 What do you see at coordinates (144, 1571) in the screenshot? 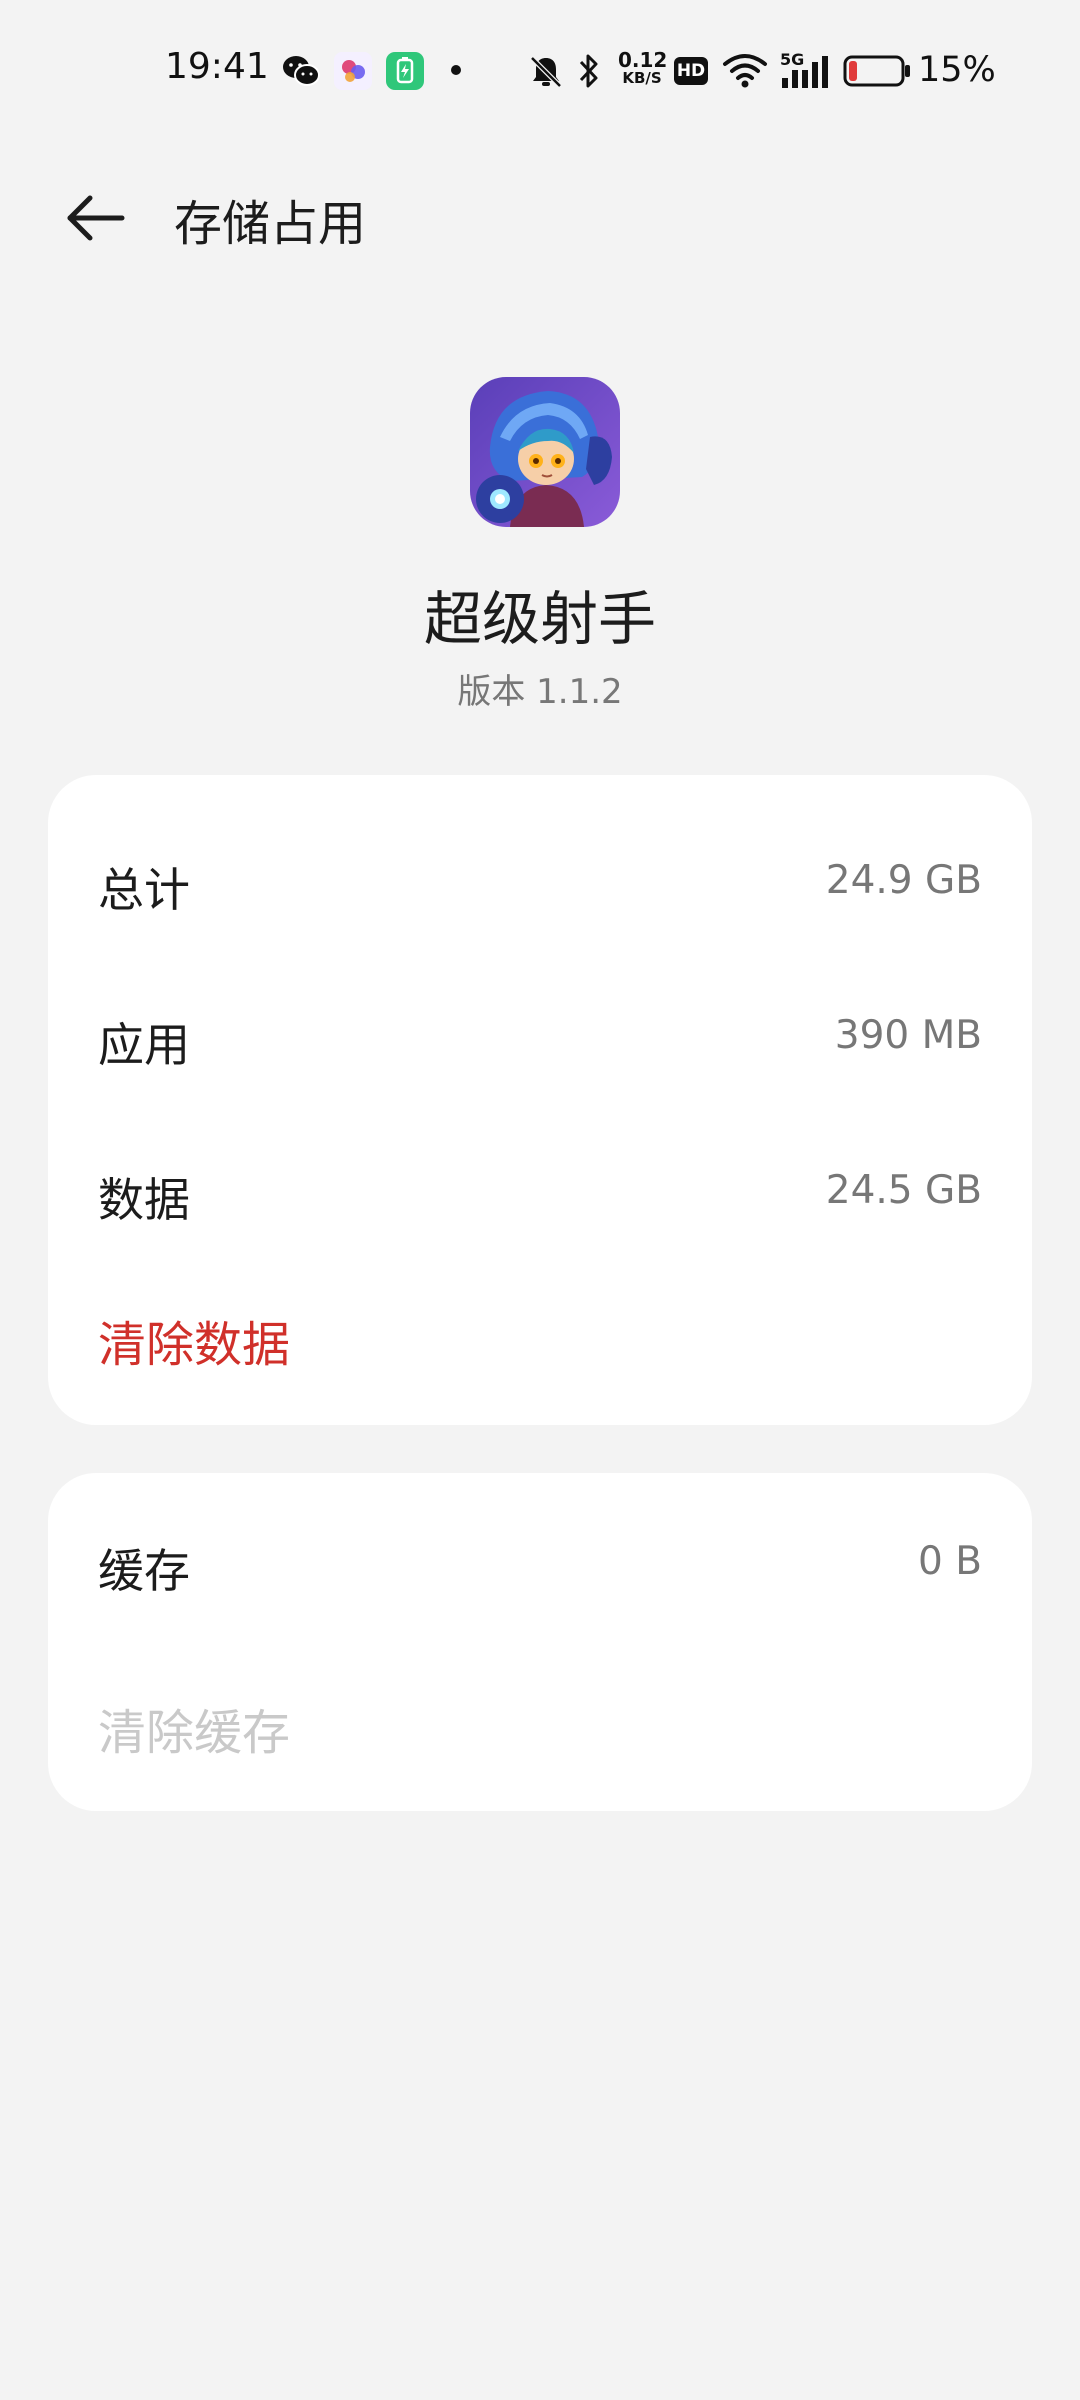
I see `cache-label: 缓存` at bounding box center [144, 1571].